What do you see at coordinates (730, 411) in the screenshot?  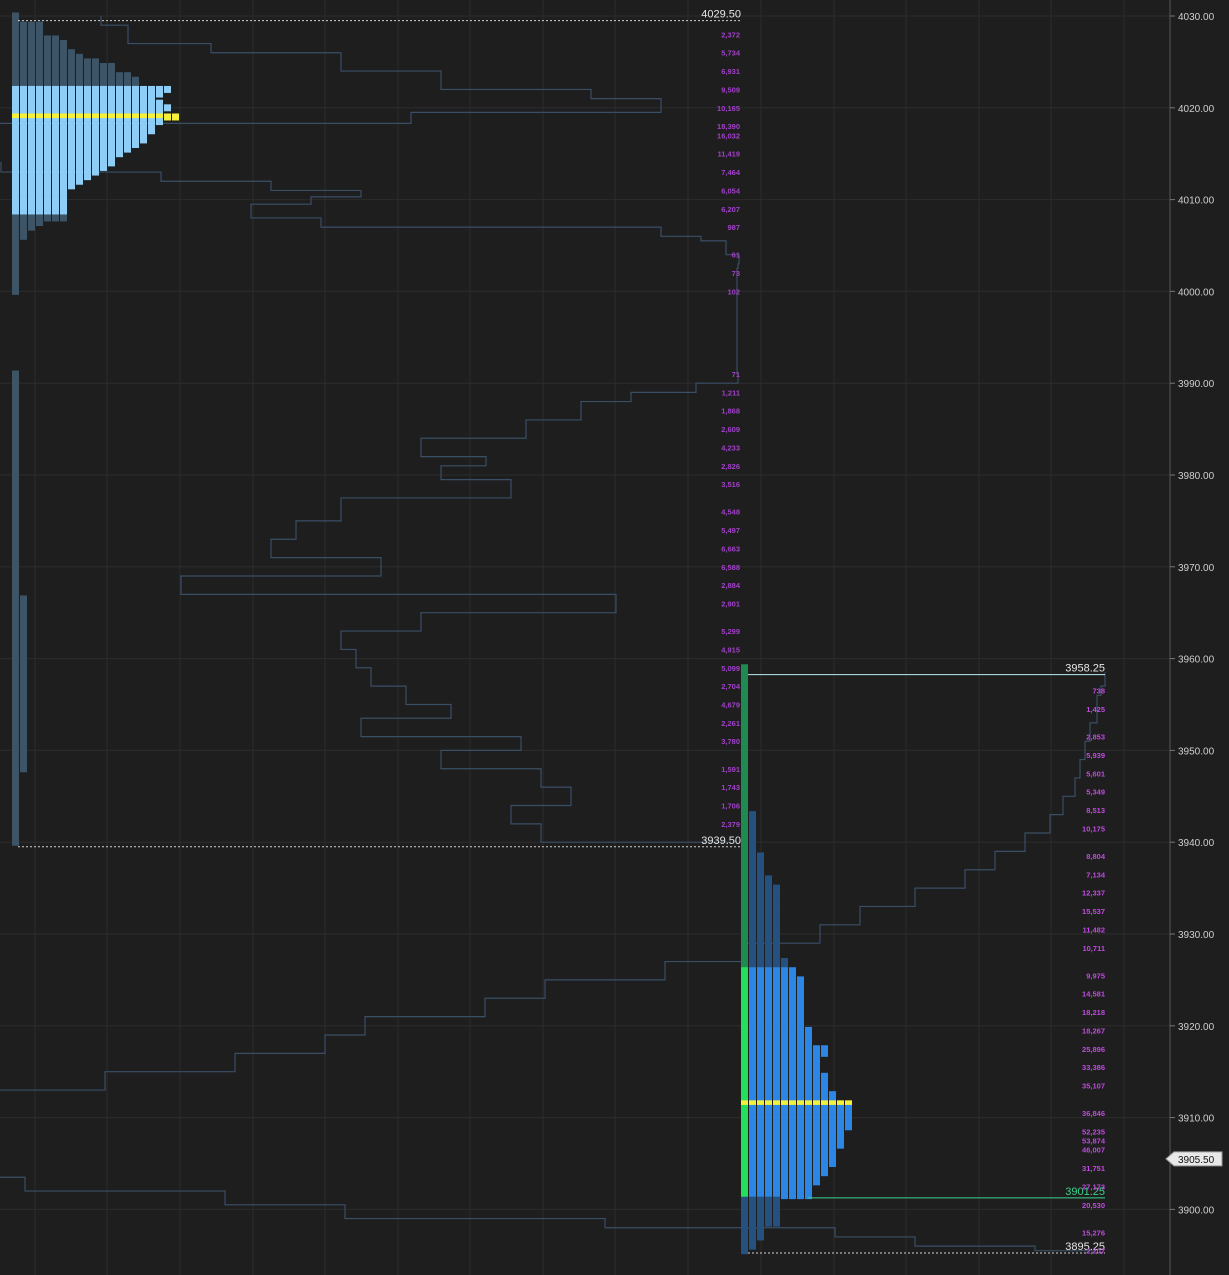 I see `volume-label: 1,868` at bounding box center [730, 411].